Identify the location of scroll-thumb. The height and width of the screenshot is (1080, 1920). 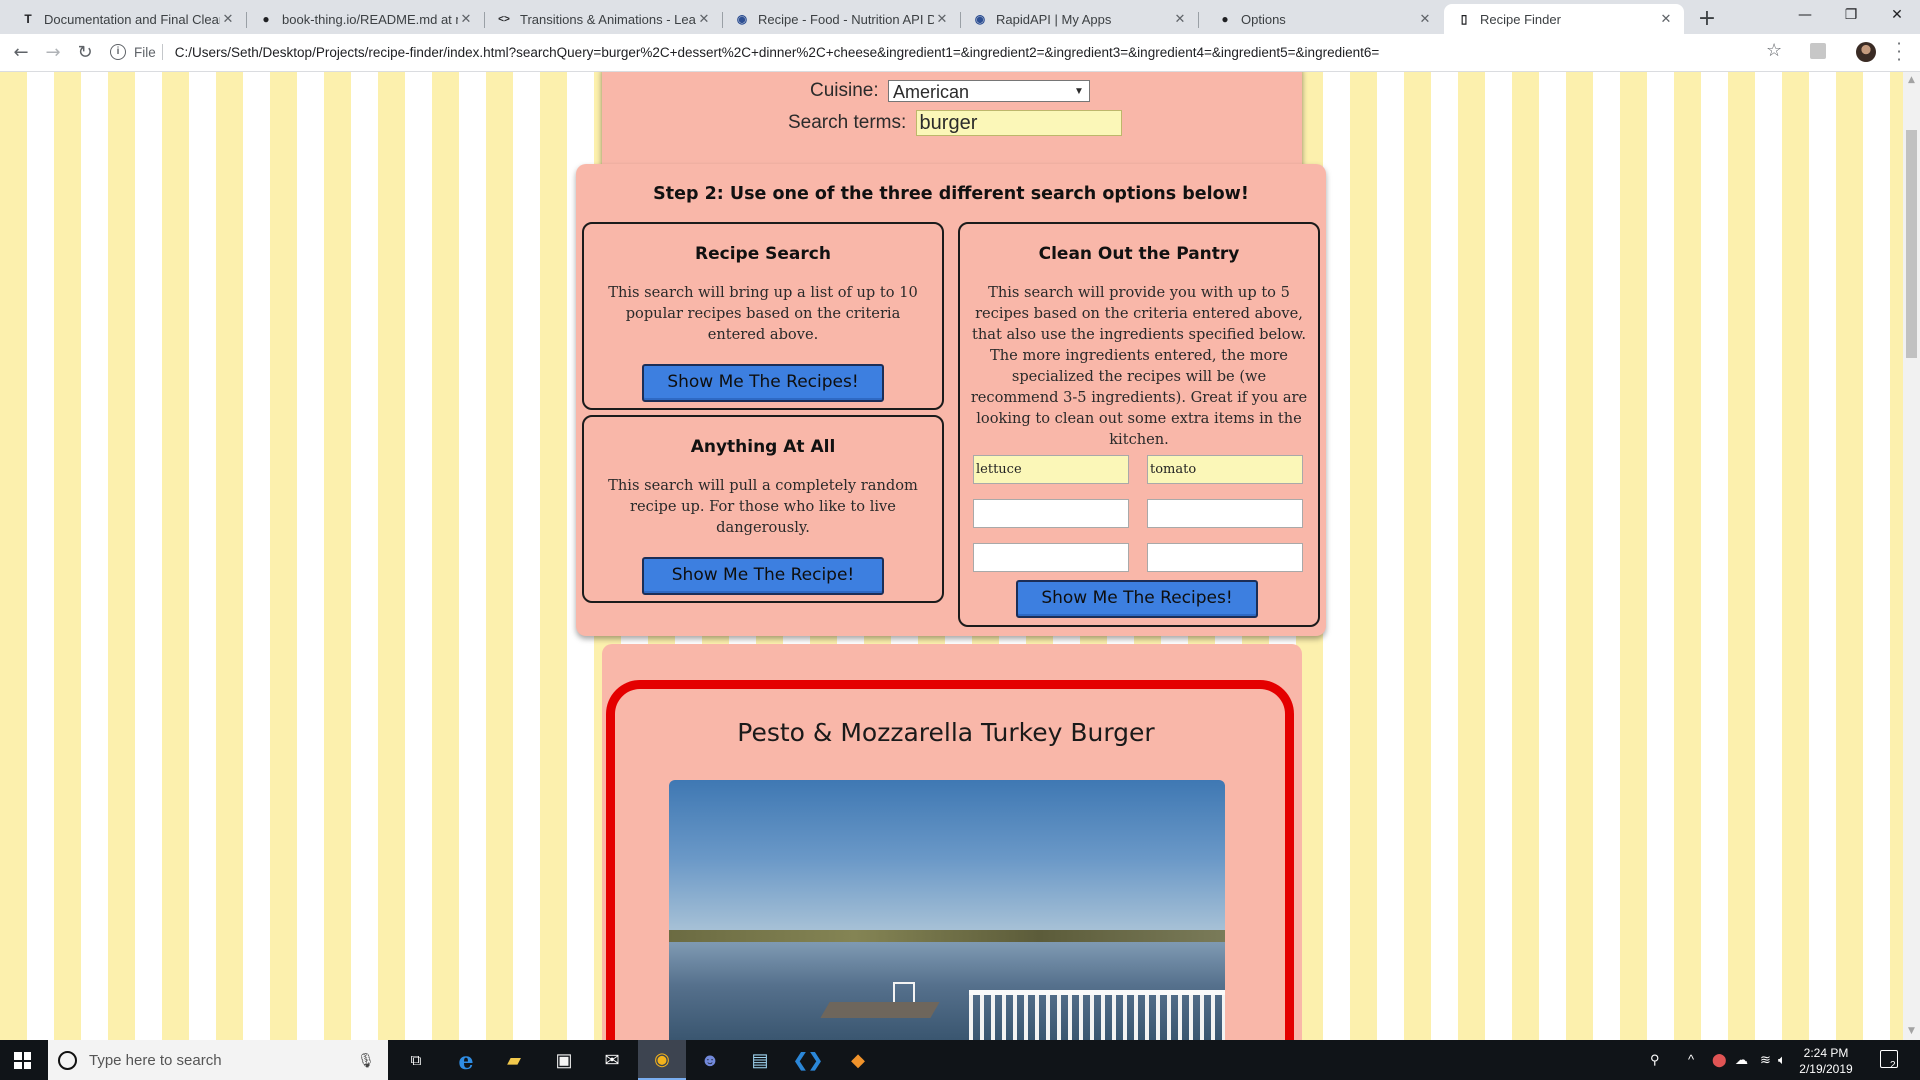
(1911, 244).